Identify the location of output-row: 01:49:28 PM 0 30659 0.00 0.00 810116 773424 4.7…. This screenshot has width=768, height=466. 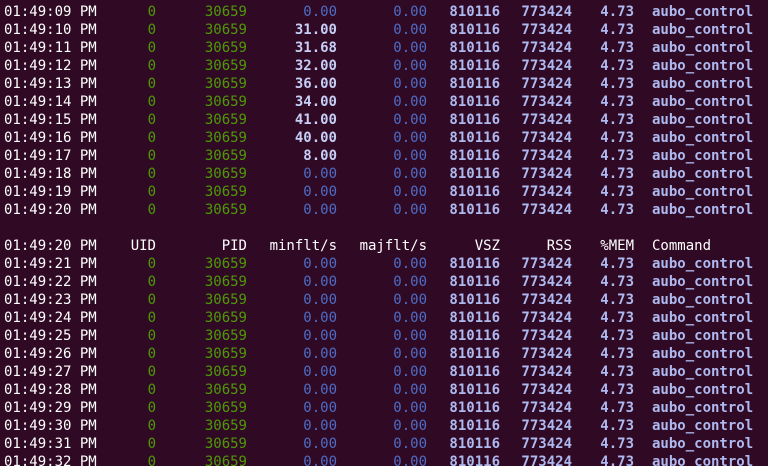
(384, 390).